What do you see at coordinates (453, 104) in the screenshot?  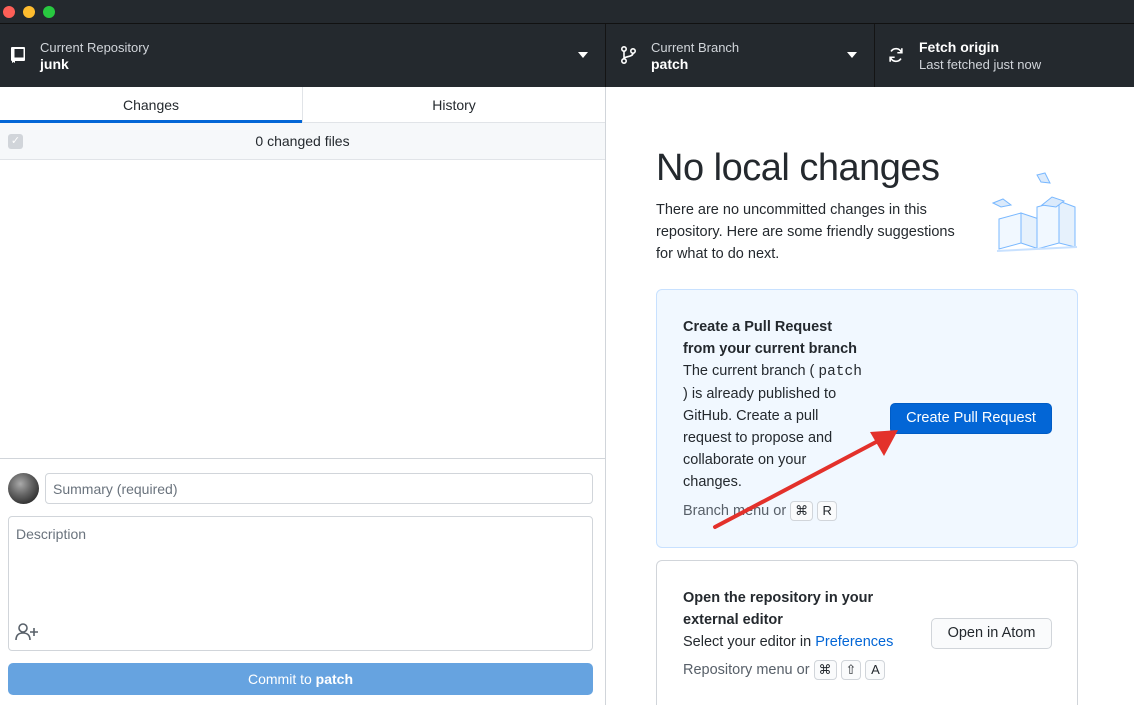 I see `tab-history: History` at bounding box center [453, 104].